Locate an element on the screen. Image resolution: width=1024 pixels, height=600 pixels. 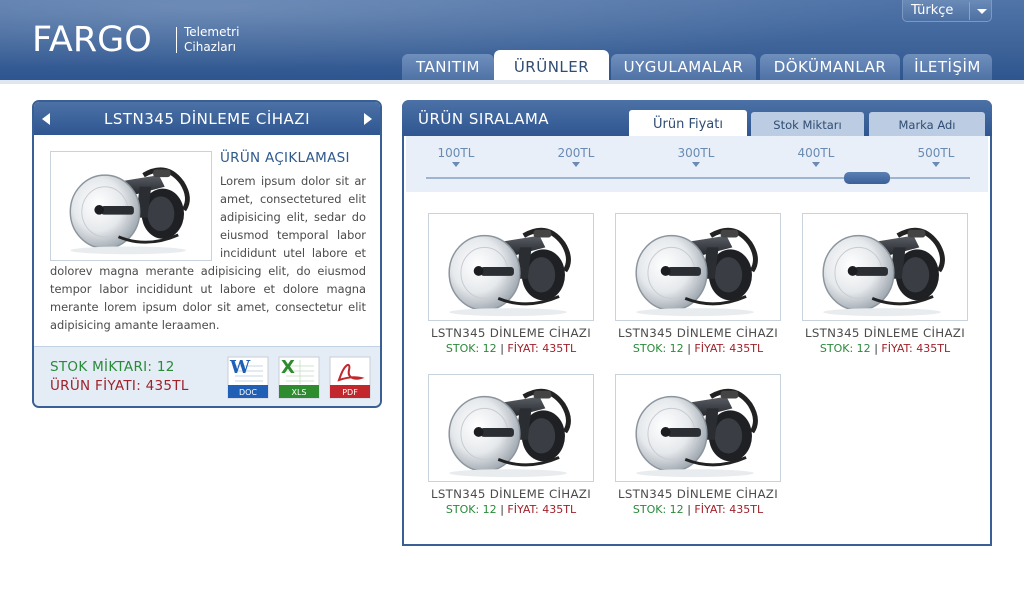
sorting-title: ÜRÜN SIRALAMA is located at coordinates (484, 119).